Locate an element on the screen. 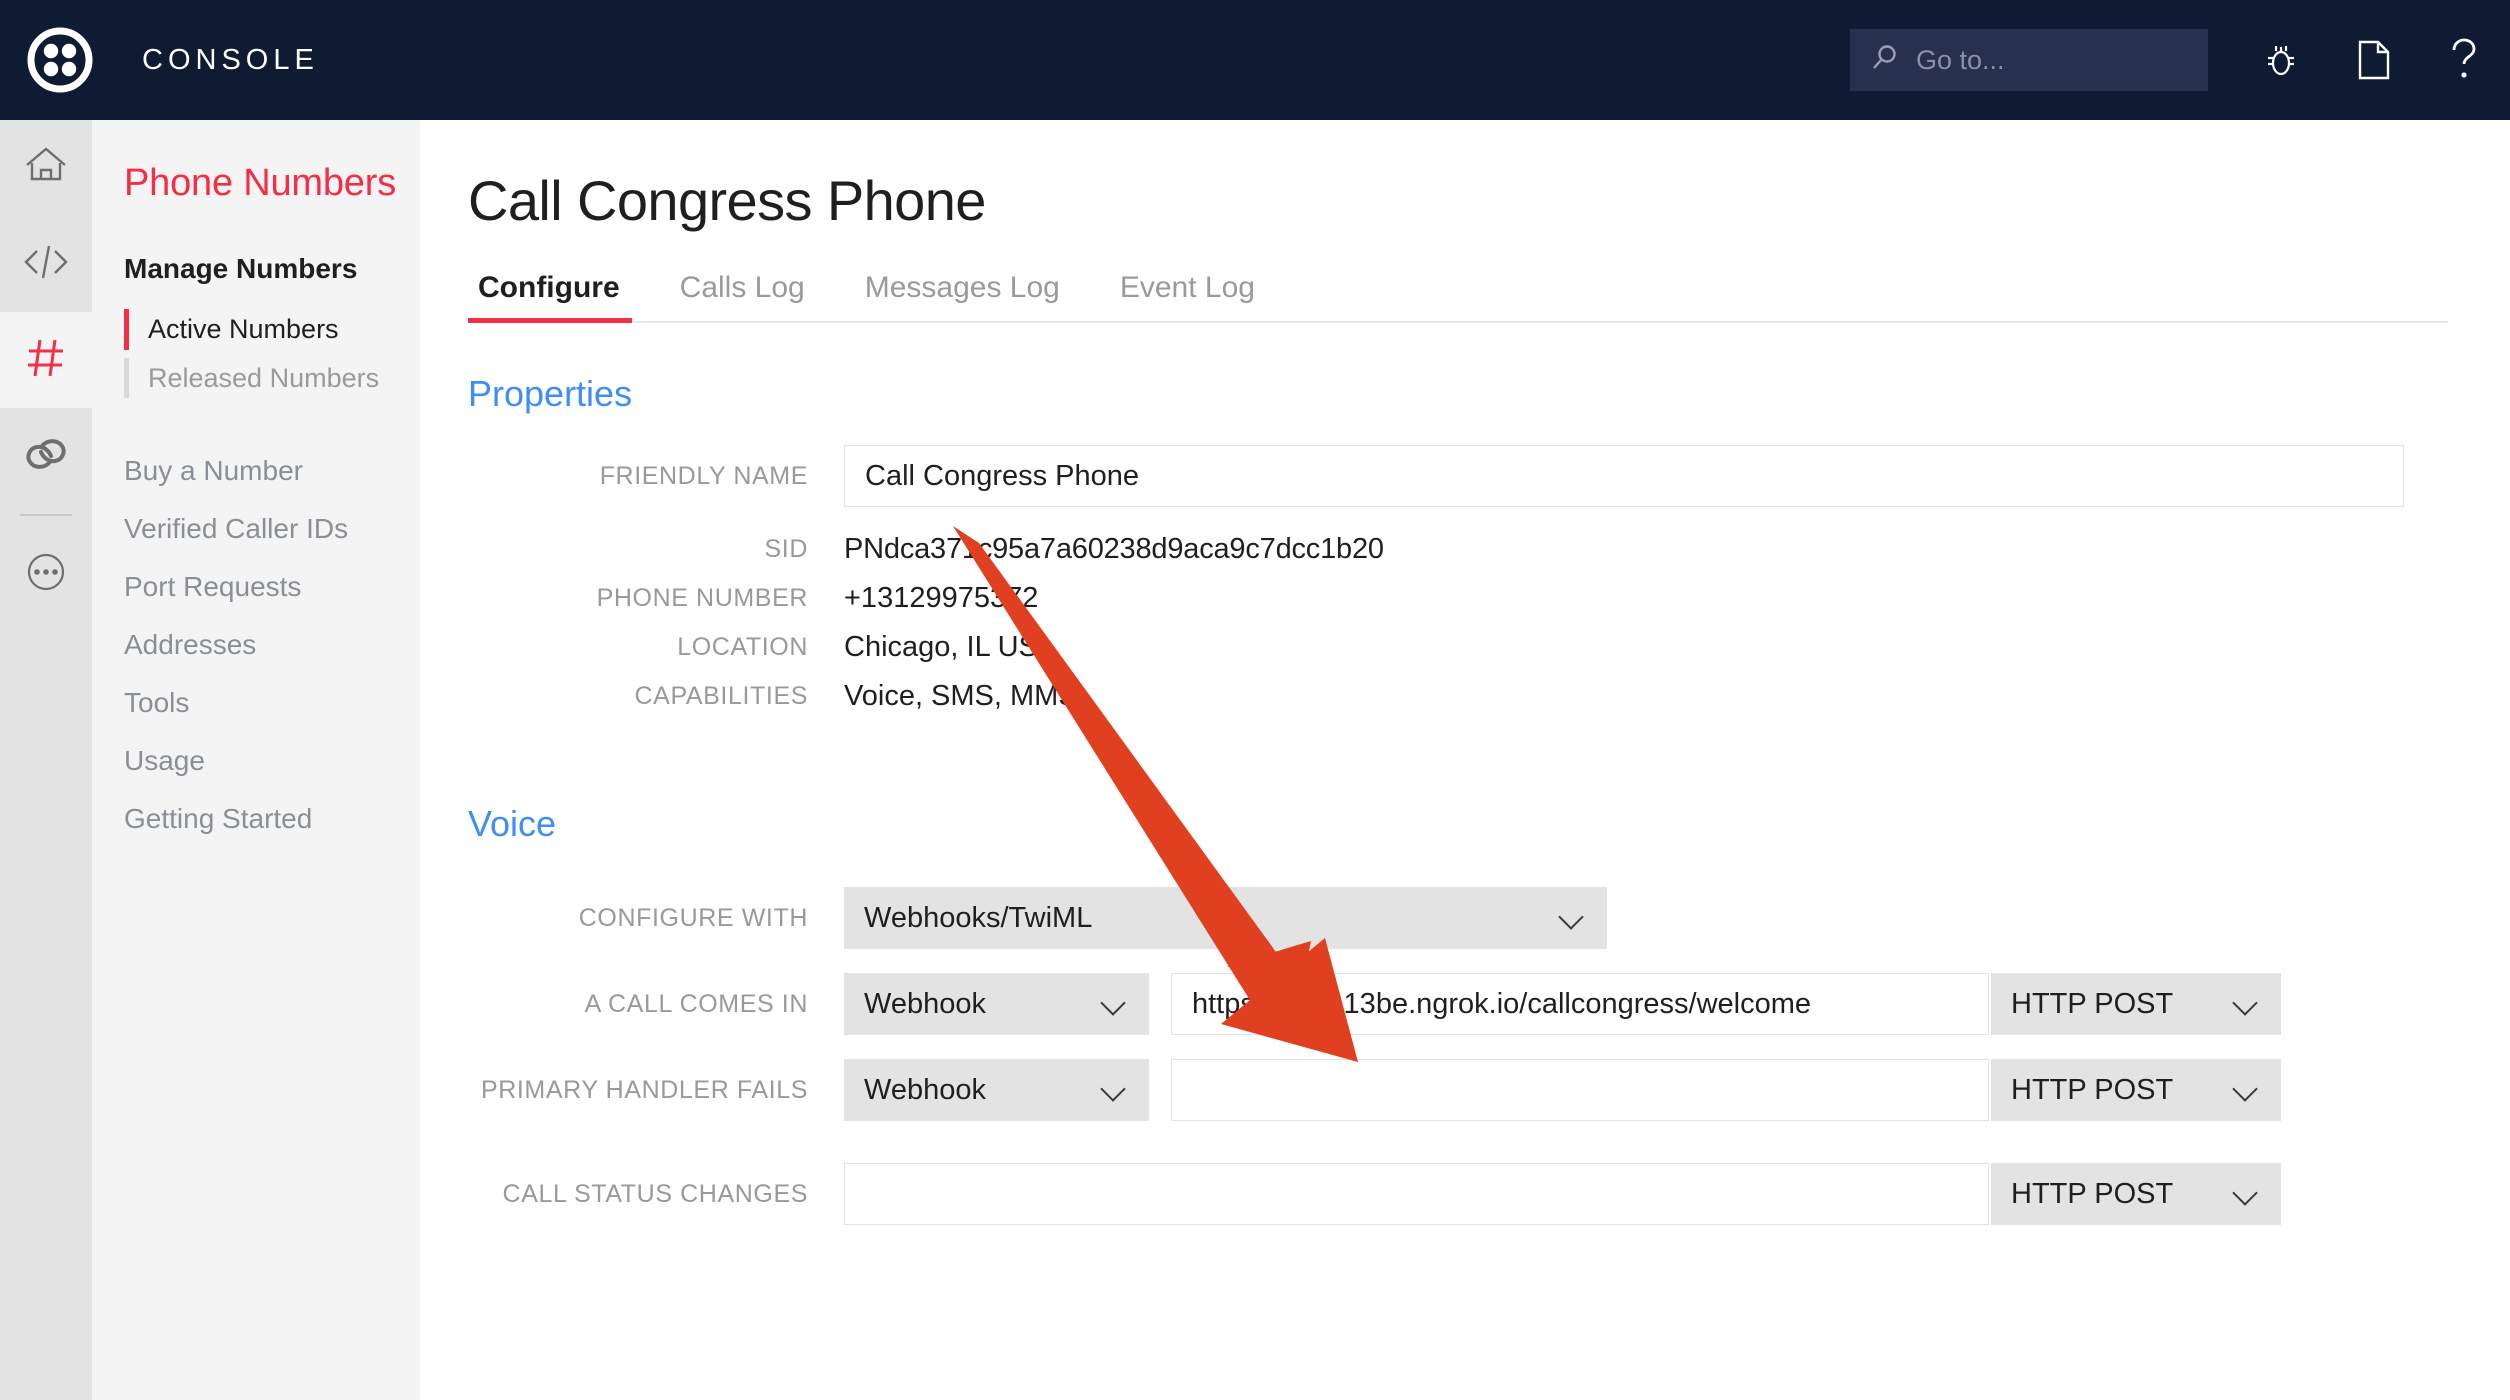 The width and height of the screenshot is (2510, 1400). capabilities-value: Voice, SMS, MMS is located at coordinates (961, 696).